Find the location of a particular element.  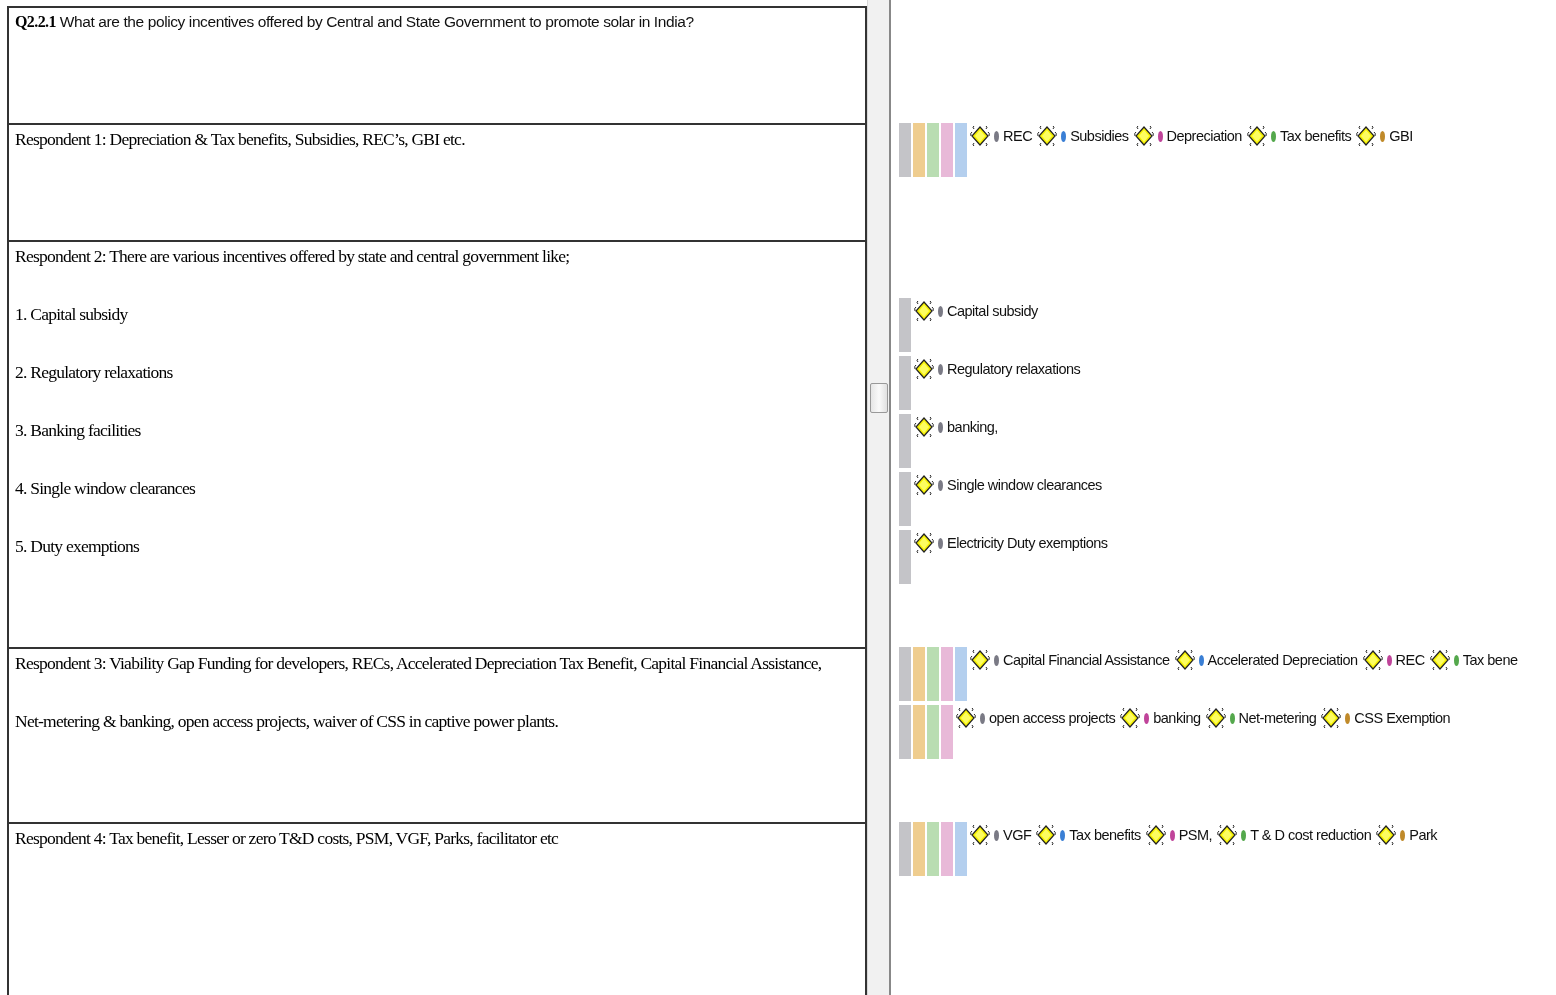

response-text: Respondent 2: There are various incentives offered by state and central government like; is located at coordinates (292, 256).